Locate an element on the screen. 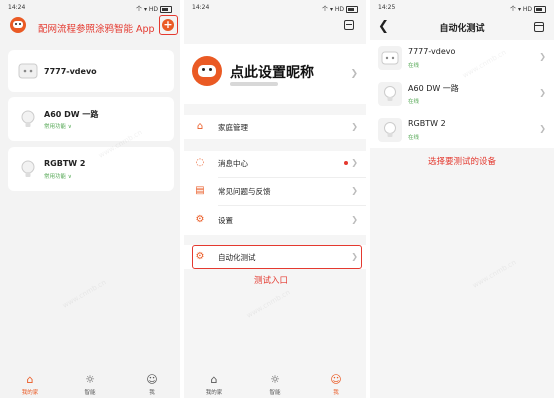  annotation-test-entry: 测试入口 is located at coordinates (271, 281).